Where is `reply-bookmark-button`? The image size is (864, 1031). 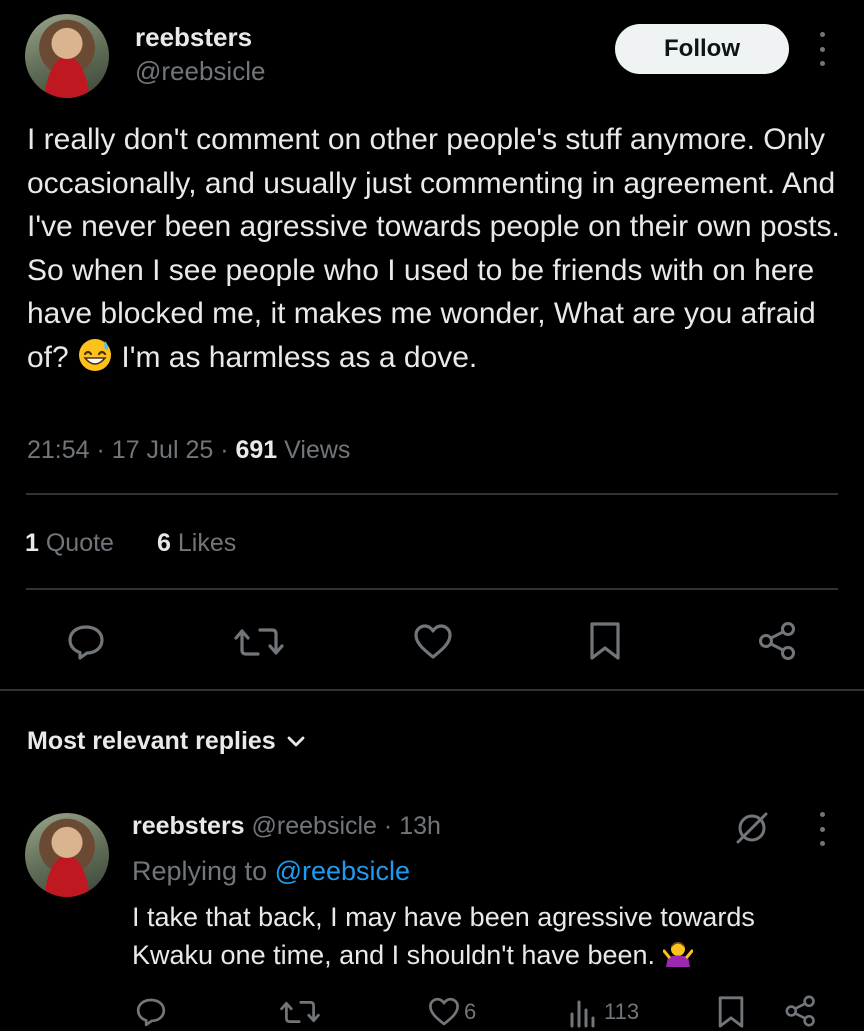
reply-bookmark-button is located at coordinates (731, 1012).